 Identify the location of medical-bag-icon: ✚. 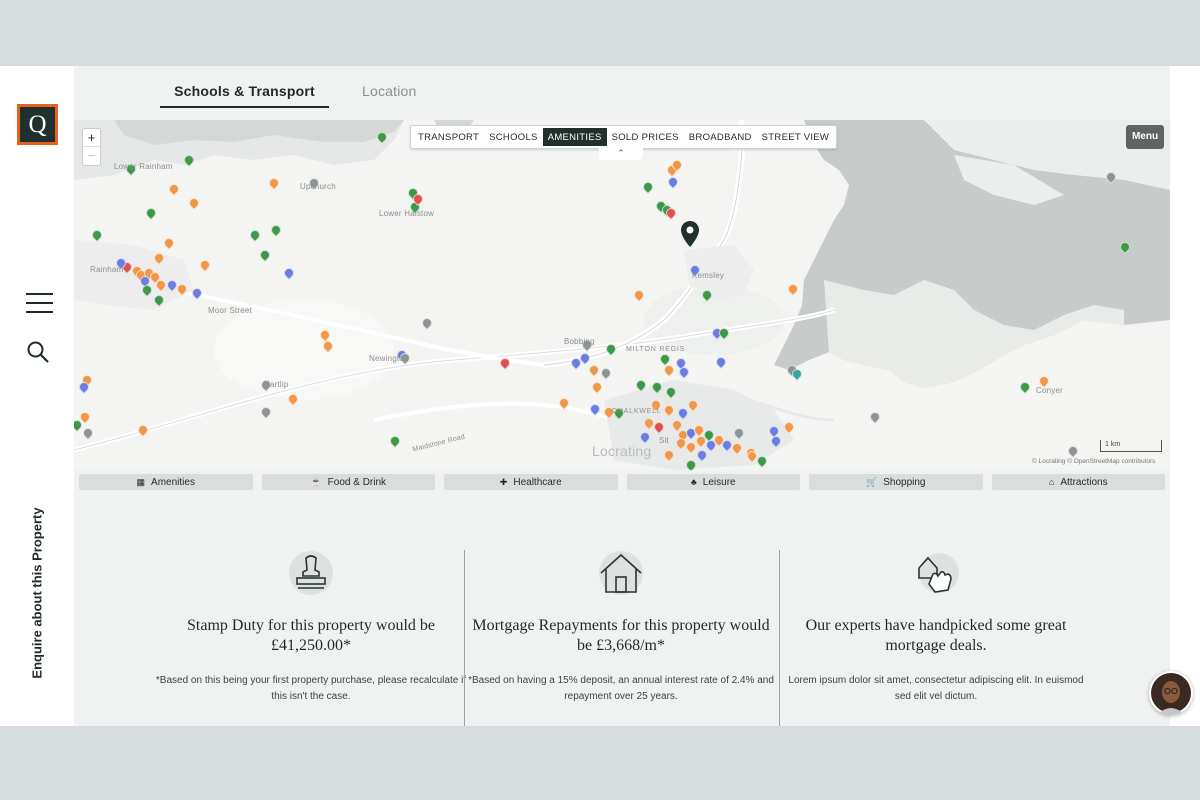
(503, 481).